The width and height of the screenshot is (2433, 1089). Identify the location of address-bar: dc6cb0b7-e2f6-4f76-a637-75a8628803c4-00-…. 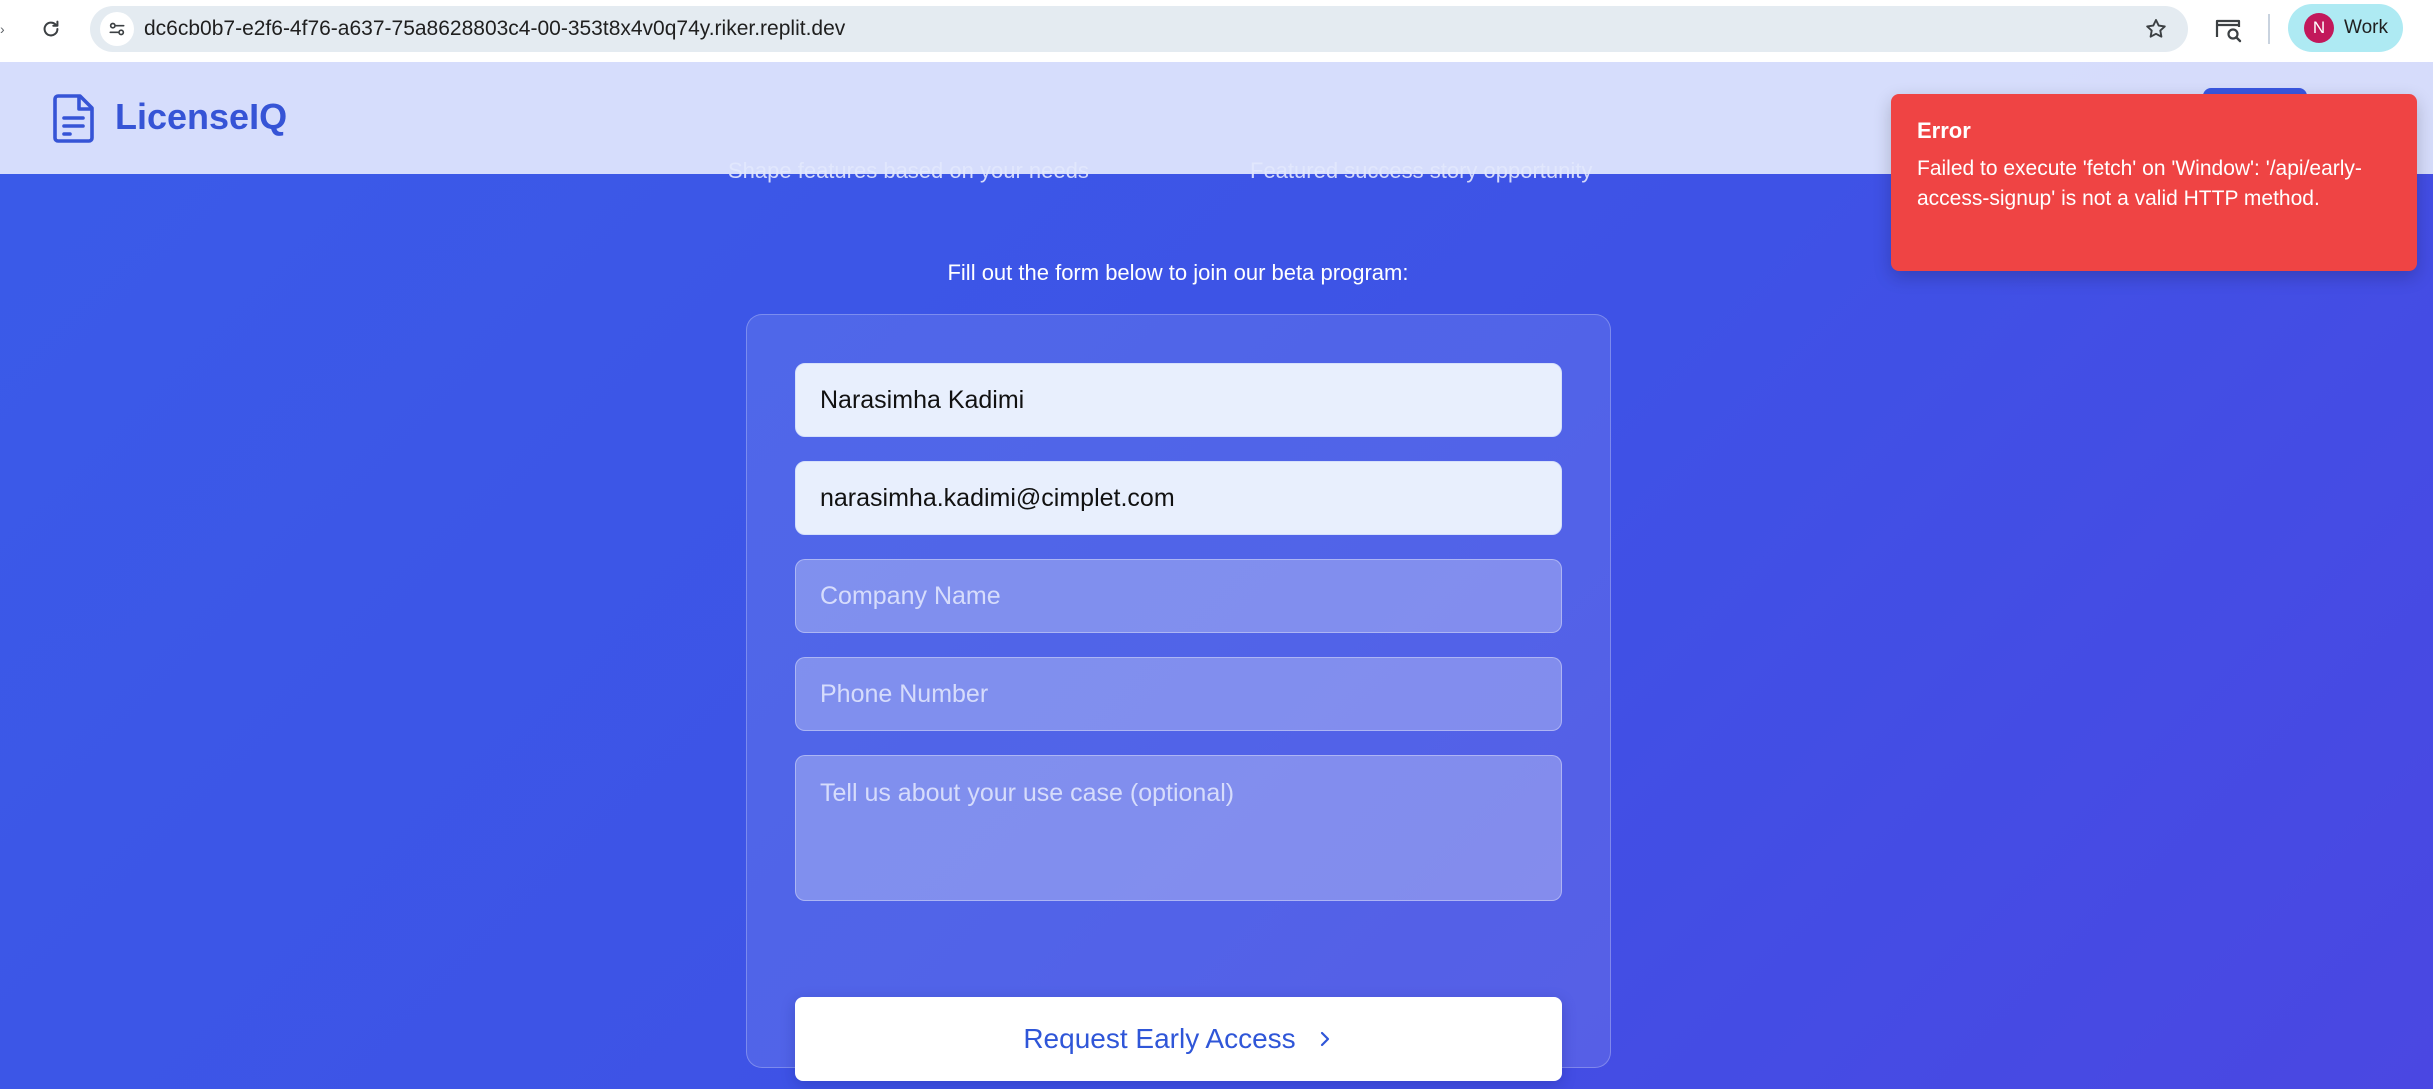
(1139, 29).